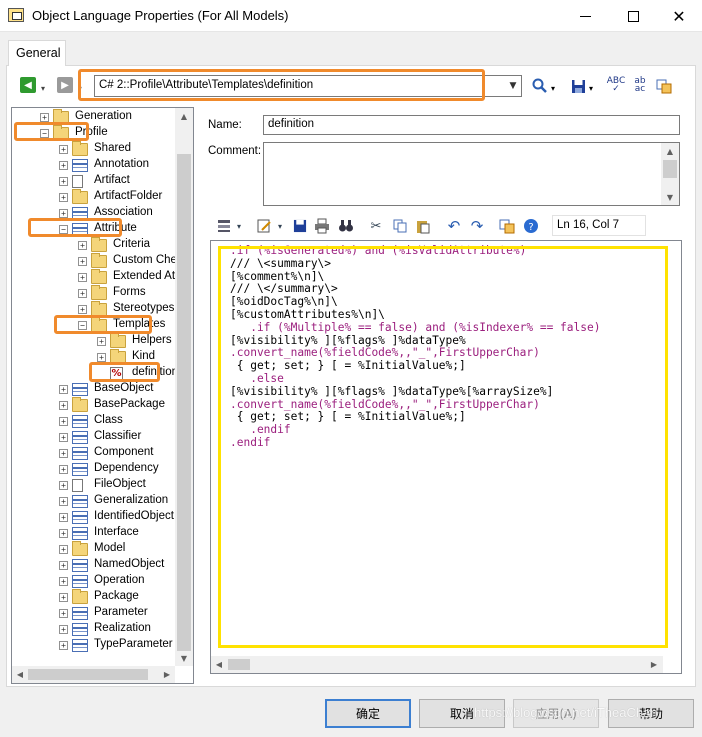  I want to click on back-dropdown-icon: ▾, so click(43, 88).